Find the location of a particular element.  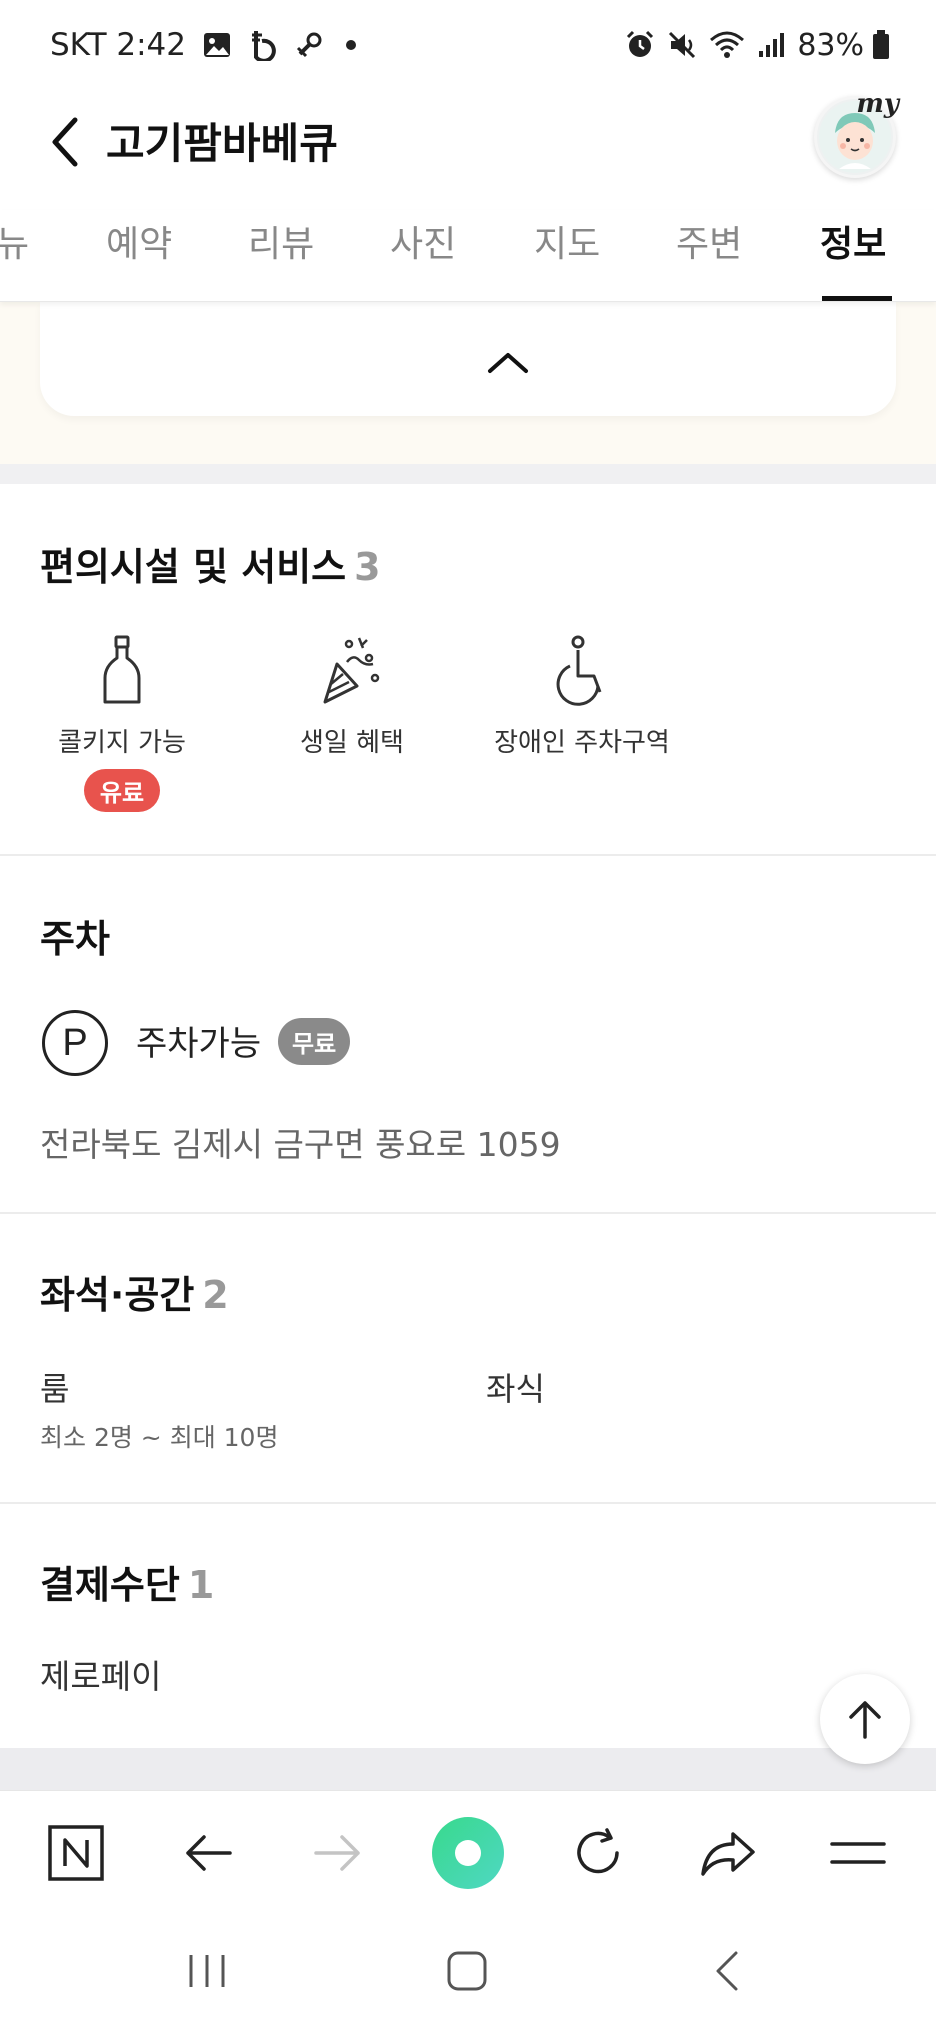

carrier-time: SKT 2:42 is located at coordinates (118, 45).